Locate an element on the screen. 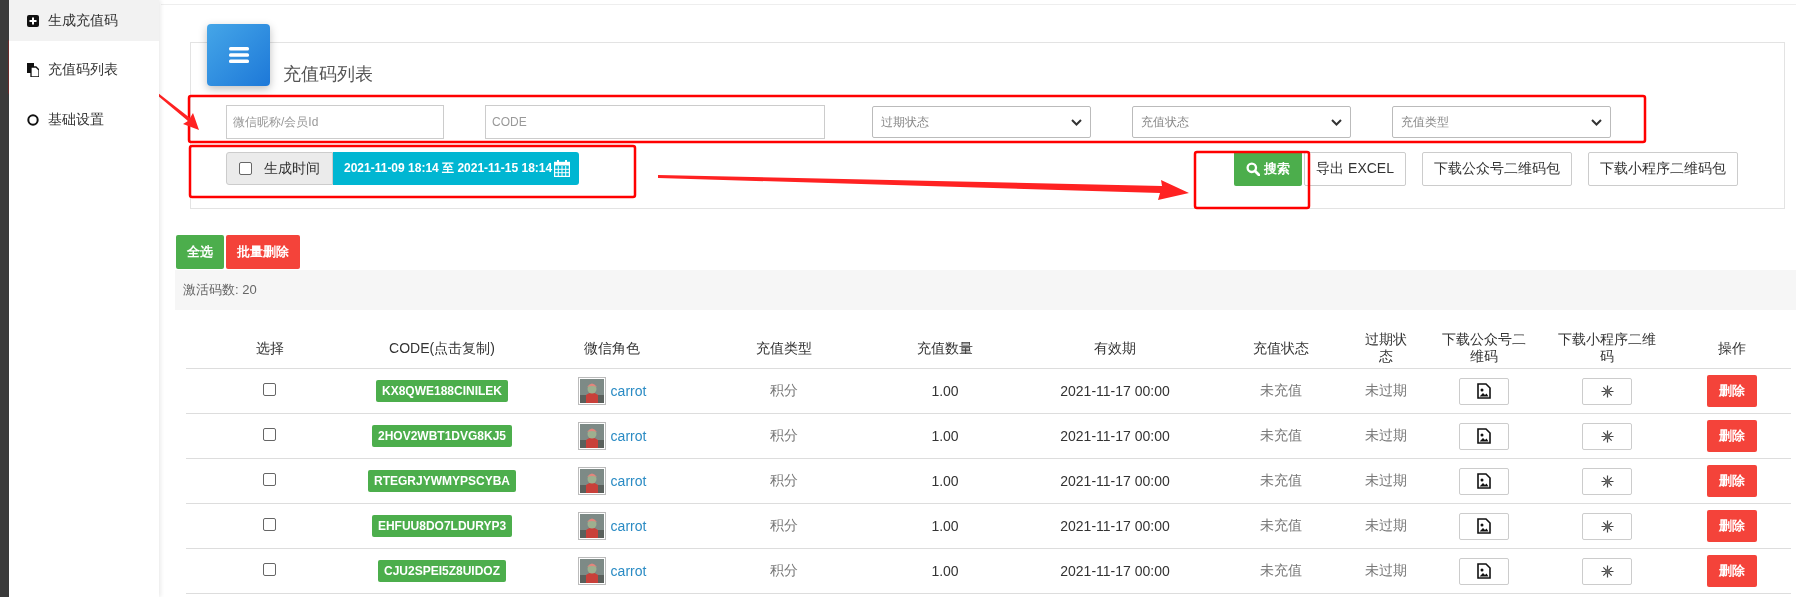  date-filter-toggle: 生成时间 is located at coordinates (279, 168).